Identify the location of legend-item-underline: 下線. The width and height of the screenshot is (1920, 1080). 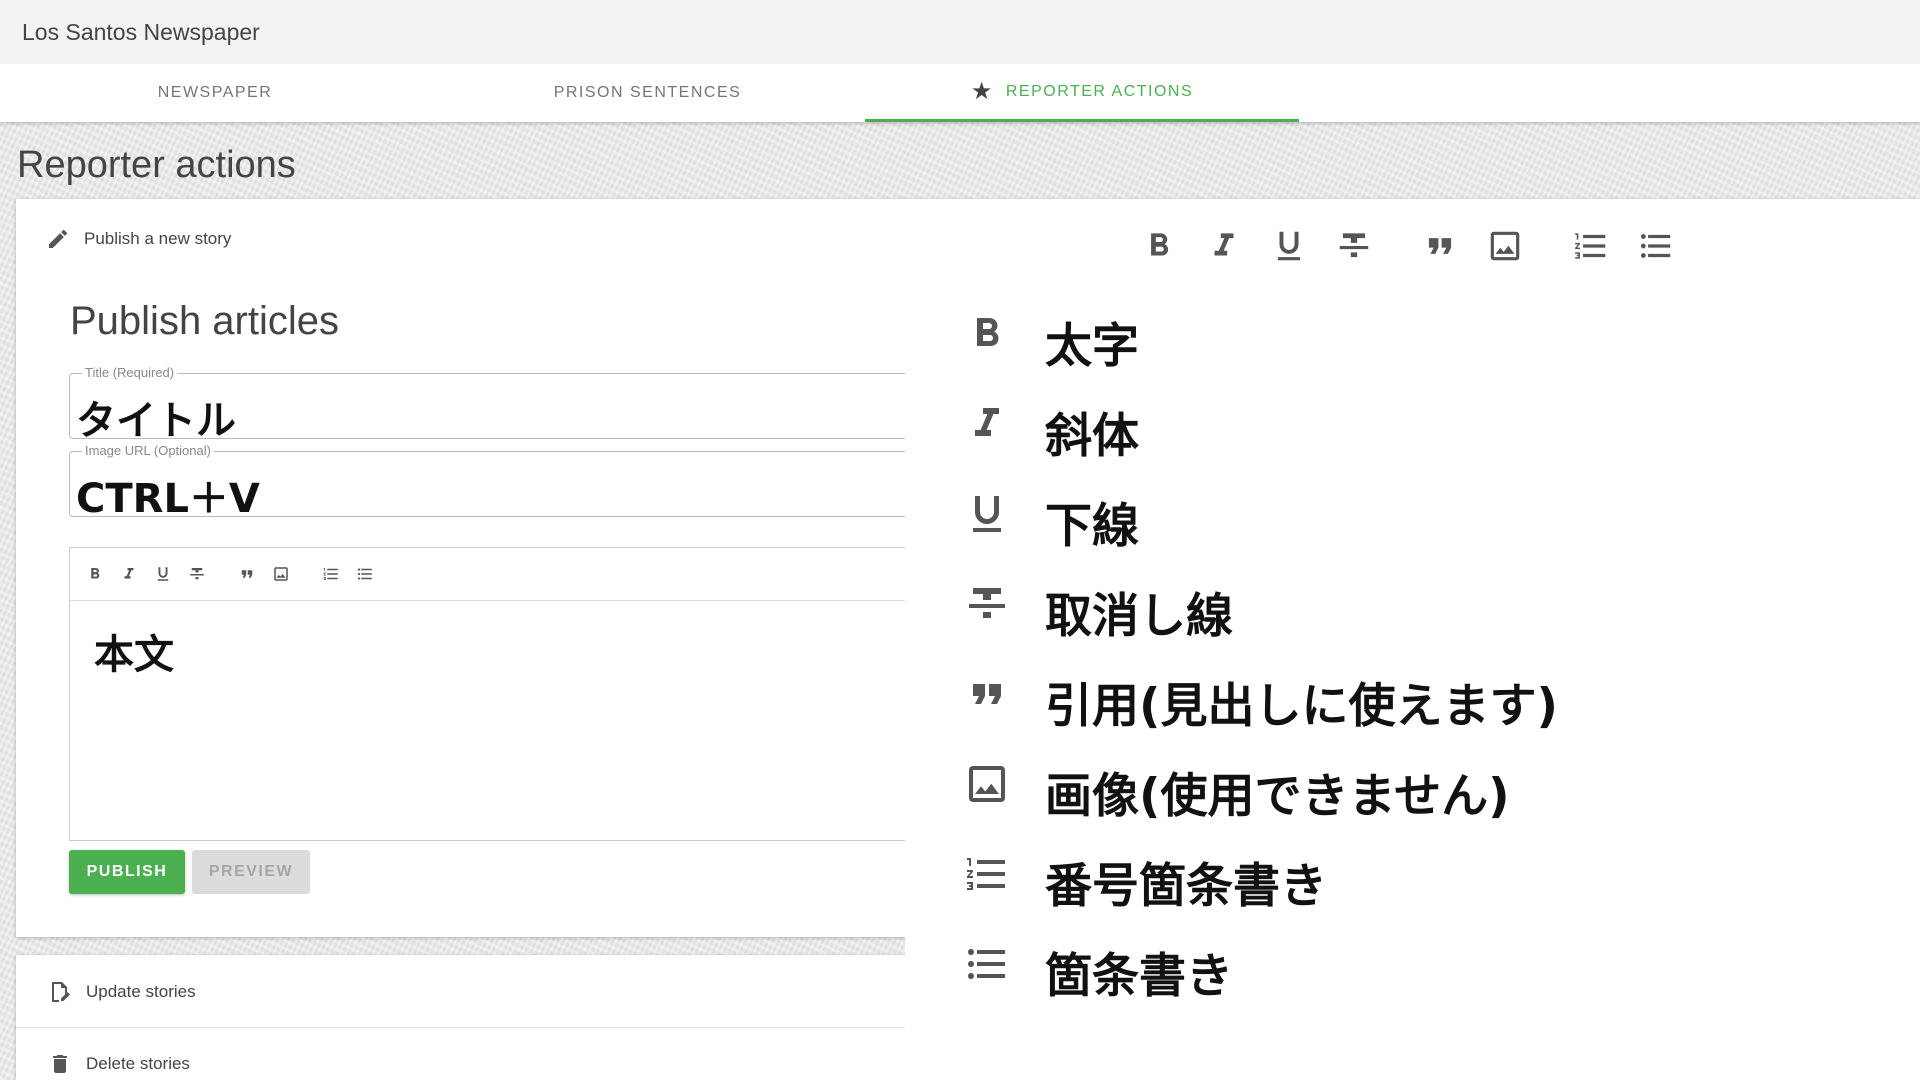
(1050, 521).